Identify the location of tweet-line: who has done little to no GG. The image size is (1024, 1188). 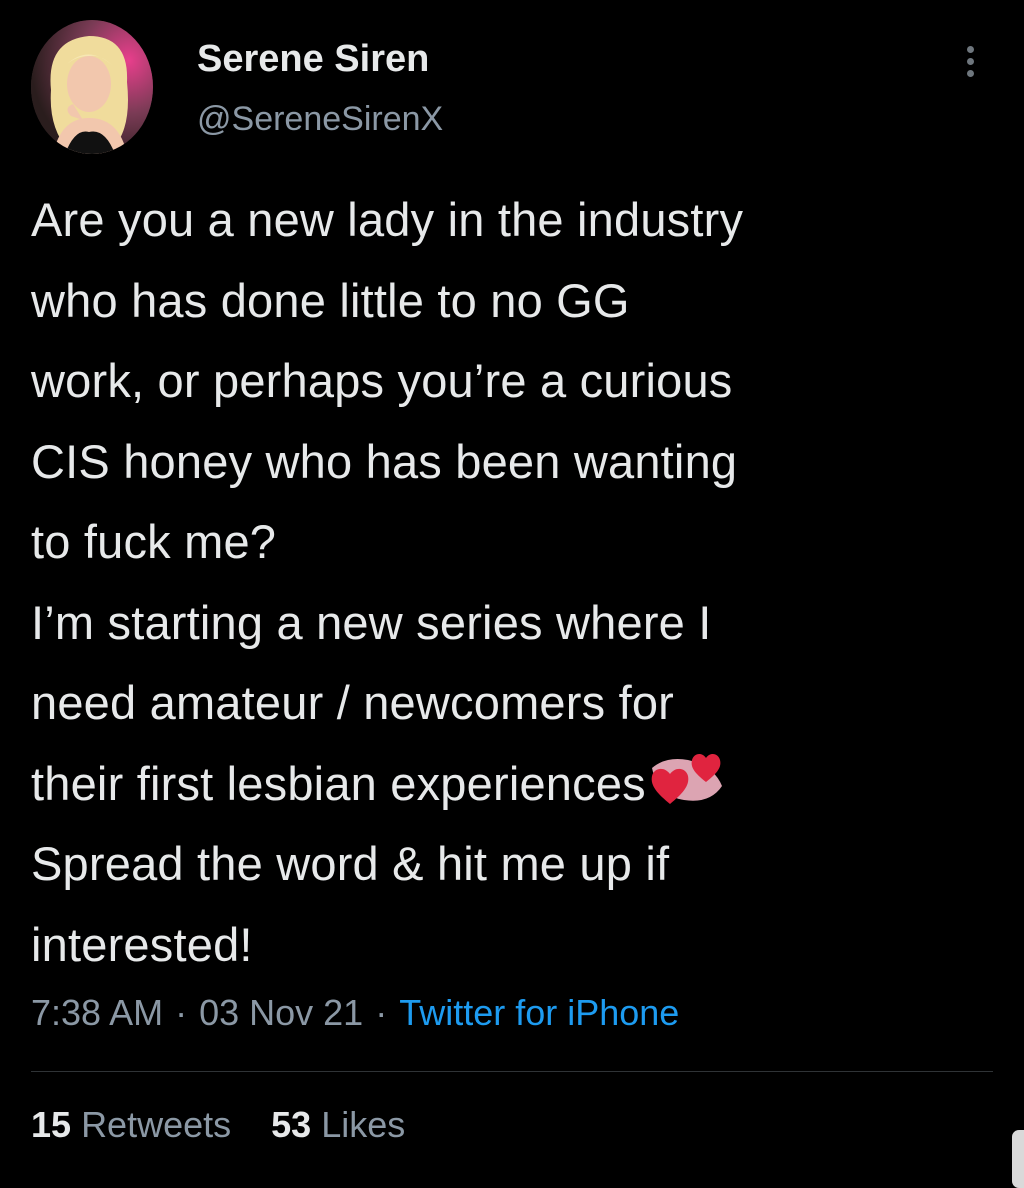
(330, 300).